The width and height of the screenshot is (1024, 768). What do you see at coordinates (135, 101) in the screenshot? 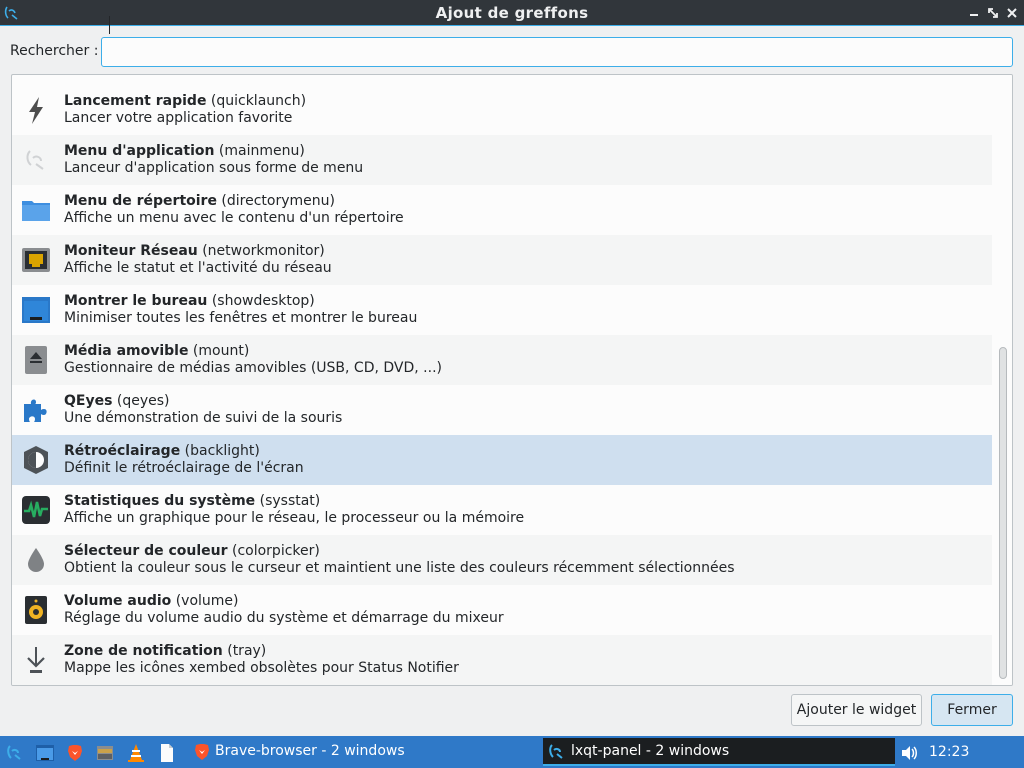
I see `plugin-name: Lancement rapide` at bounding box center [135, 101].